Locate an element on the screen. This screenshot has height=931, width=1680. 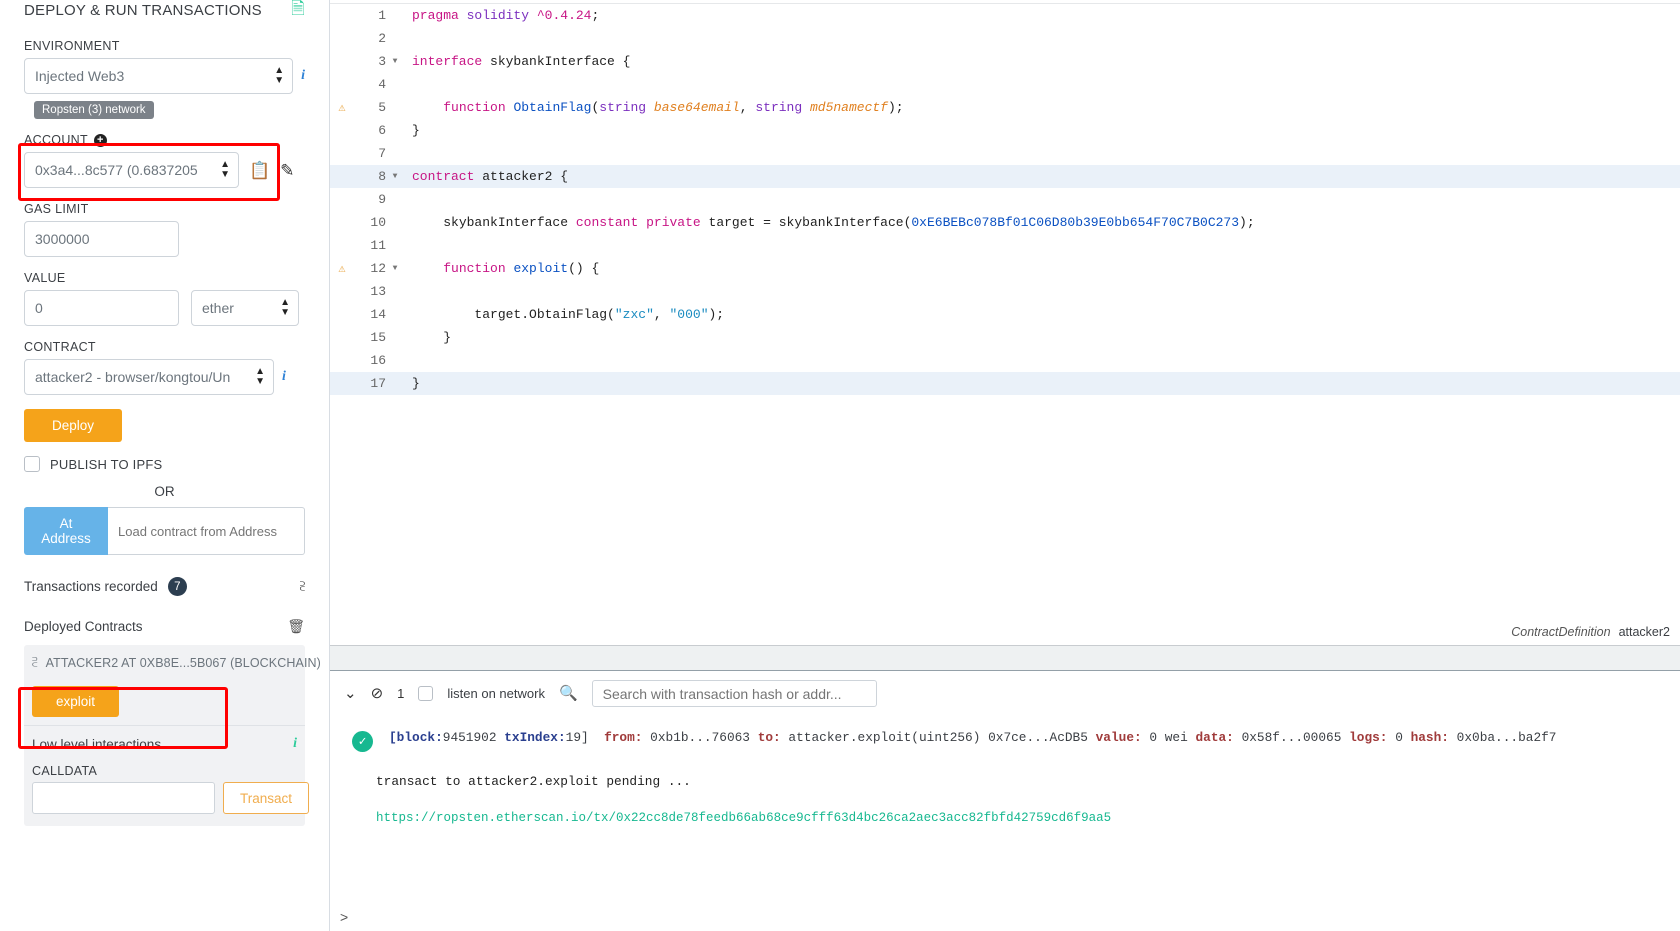
code-line: 15 } is located at coordinates (1005, 337).